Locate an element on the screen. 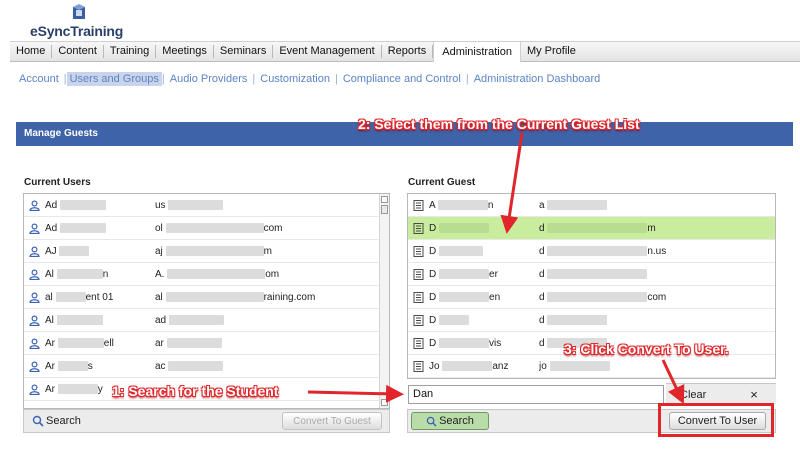 This screenshot has height=450, width=800. nav-reports: Reports is located at coordinates (408, 51).